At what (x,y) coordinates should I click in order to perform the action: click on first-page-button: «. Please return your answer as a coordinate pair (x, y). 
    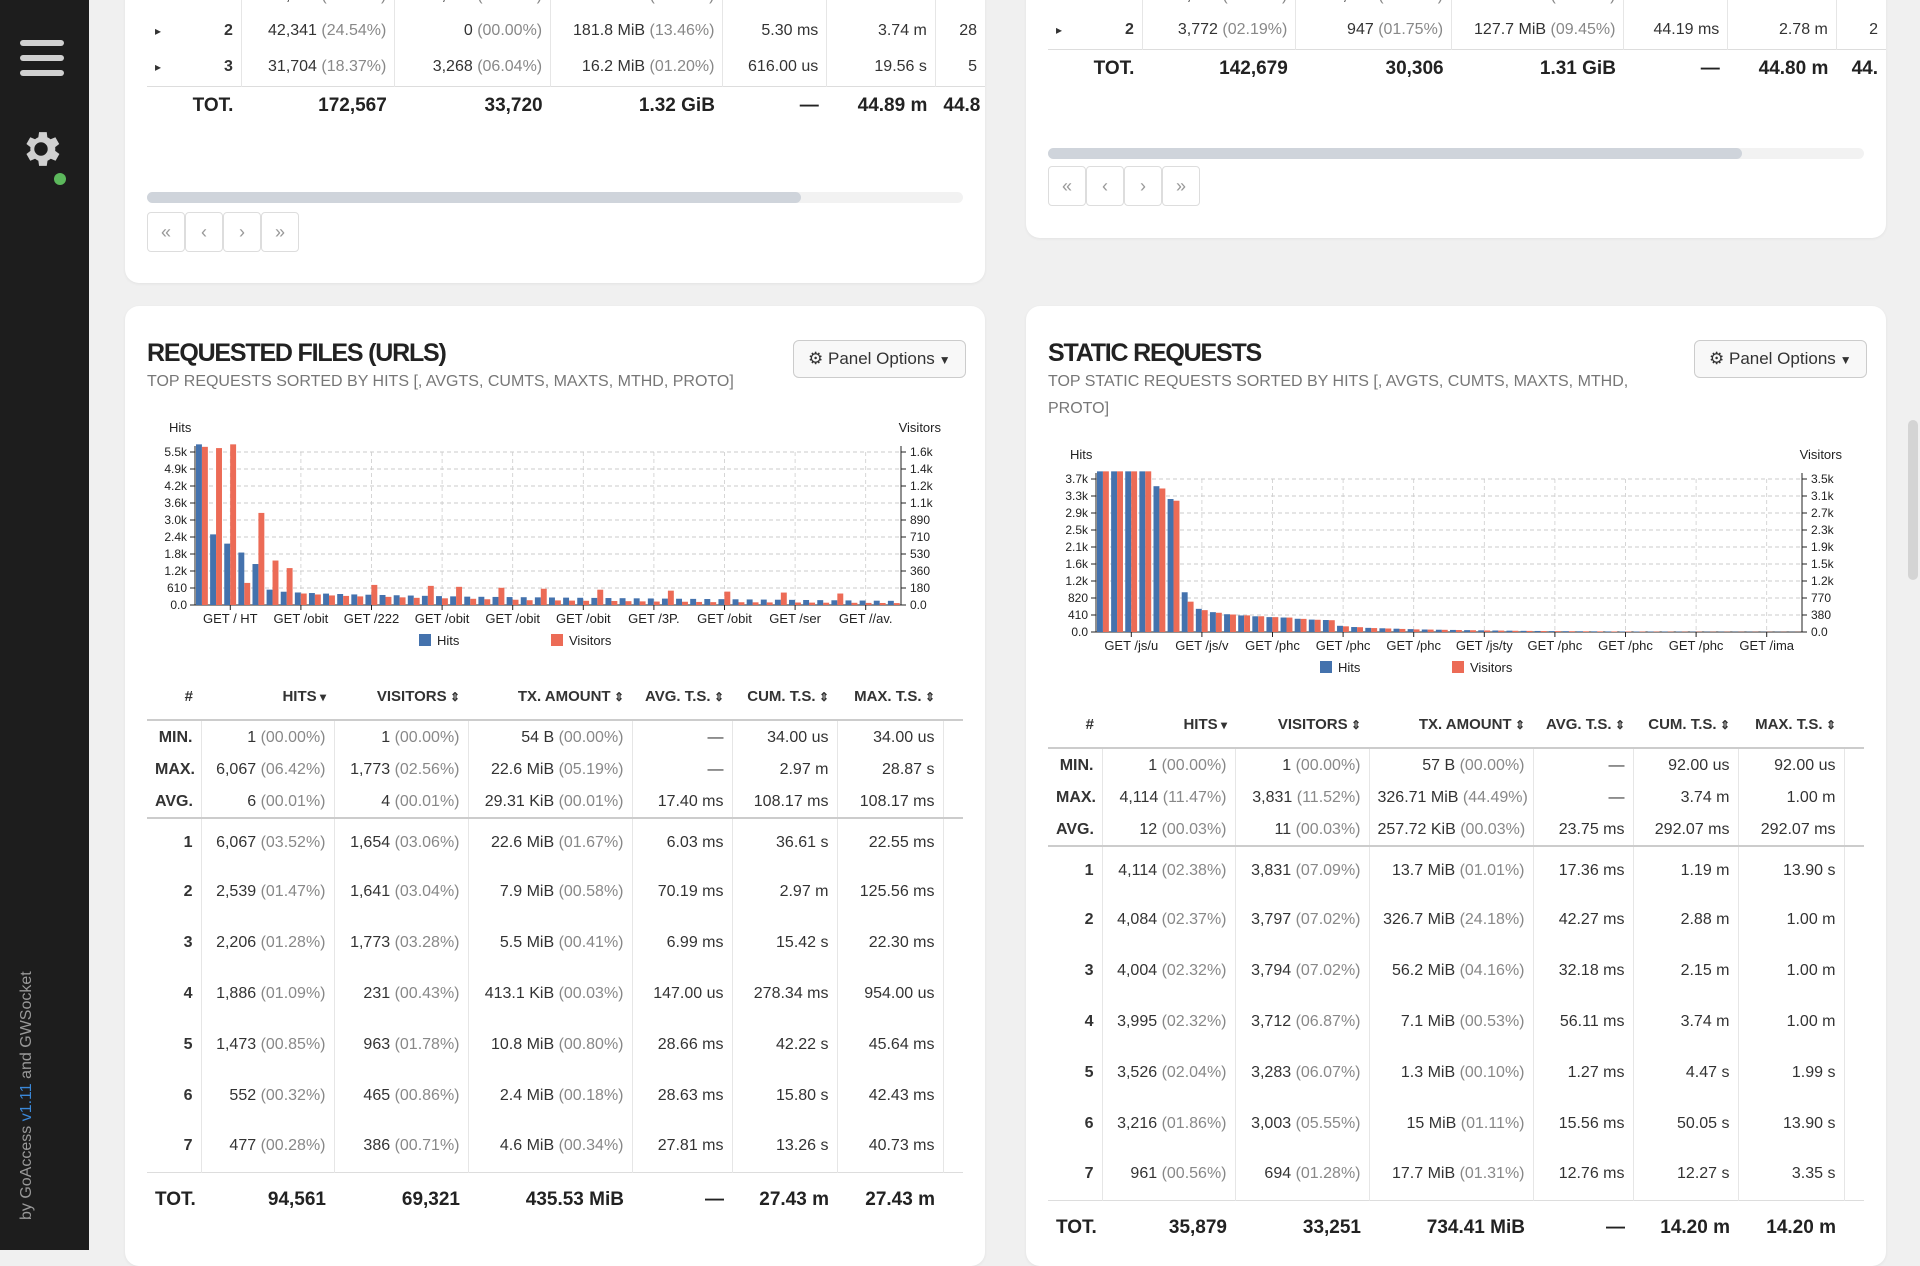
    Looking at the image, I should click on (1067, 186).